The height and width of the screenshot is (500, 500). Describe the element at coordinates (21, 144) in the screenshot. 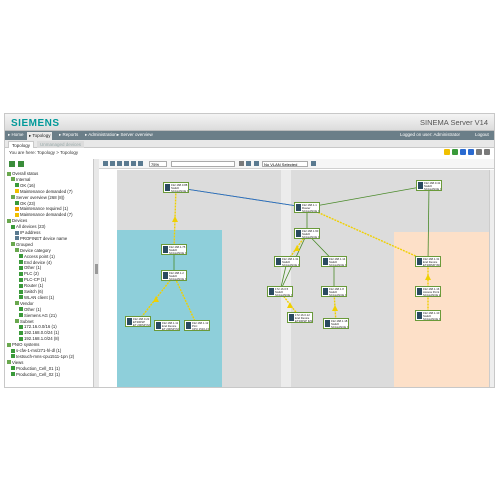

I see `tab-topology: Topology` at that location.